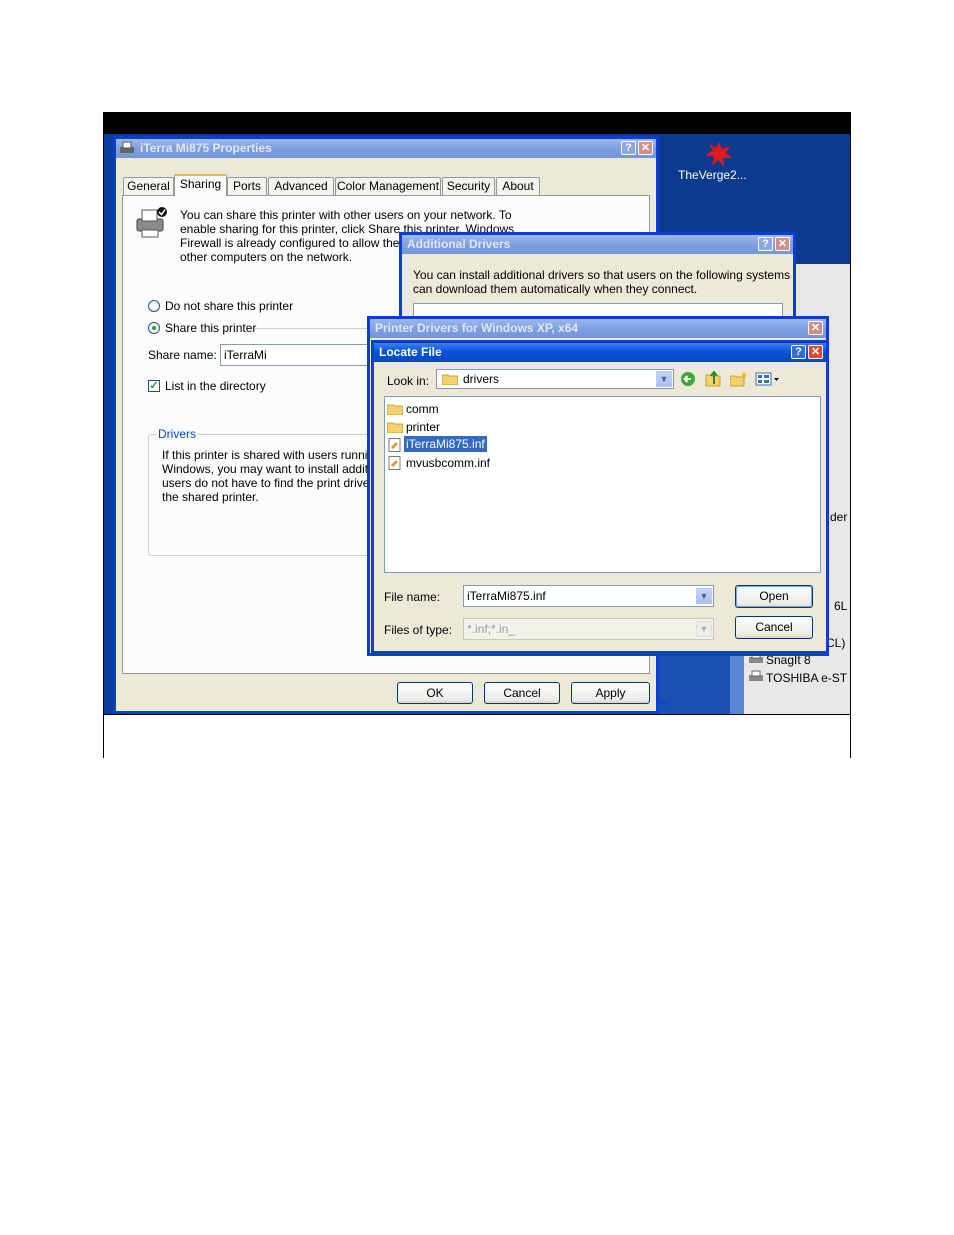 The height and width of the screenshot is (1235, 954). What do you see at coordinates (600, 352) in the screenshot?
I see `locate-file-titlebar: Locate File ? ✕` at bounding box center [600, 352].